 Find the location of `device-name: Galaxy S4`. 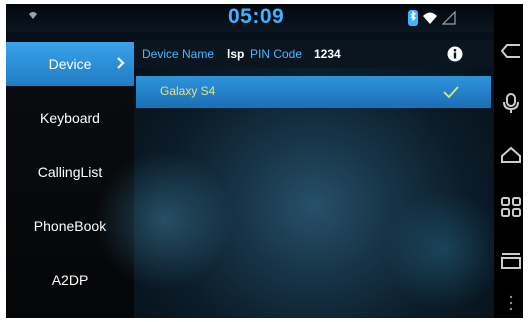

device-name: Galaxy S4 is located at coordinates (188, 91).